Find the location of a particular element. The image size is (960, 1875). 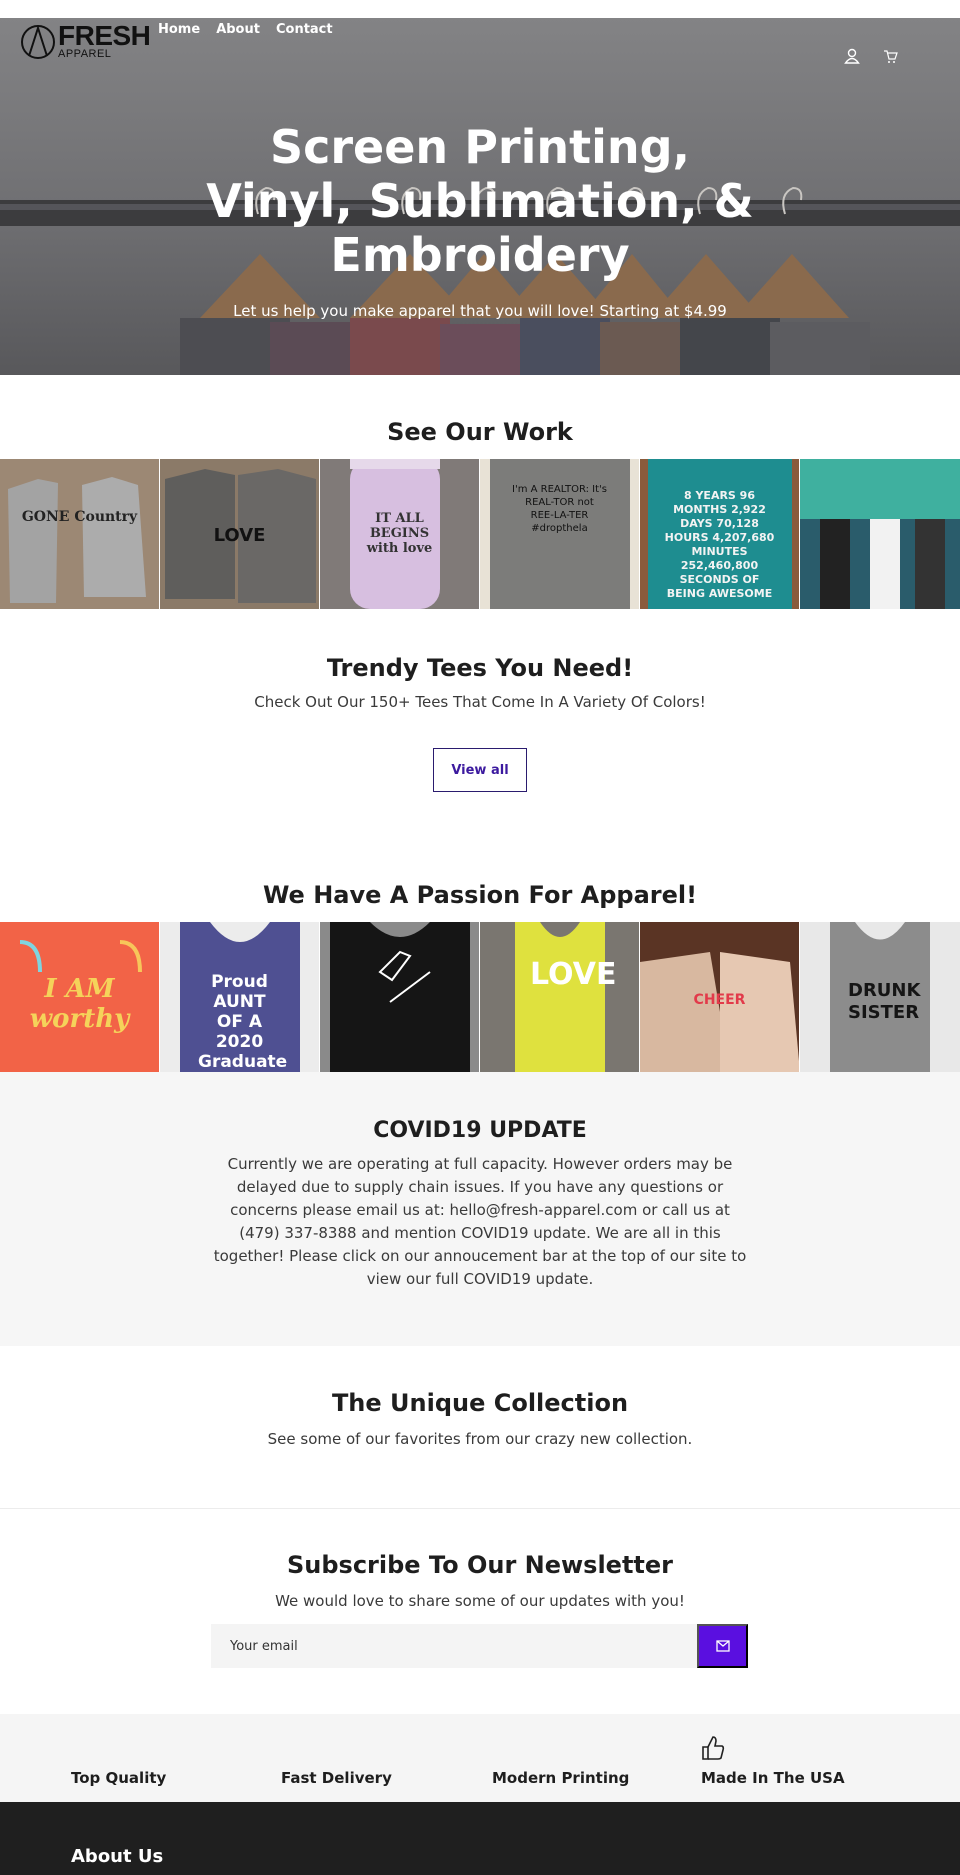

site-header: FRESH APPAREL Home About Contact is located at coordinates (480, 43).